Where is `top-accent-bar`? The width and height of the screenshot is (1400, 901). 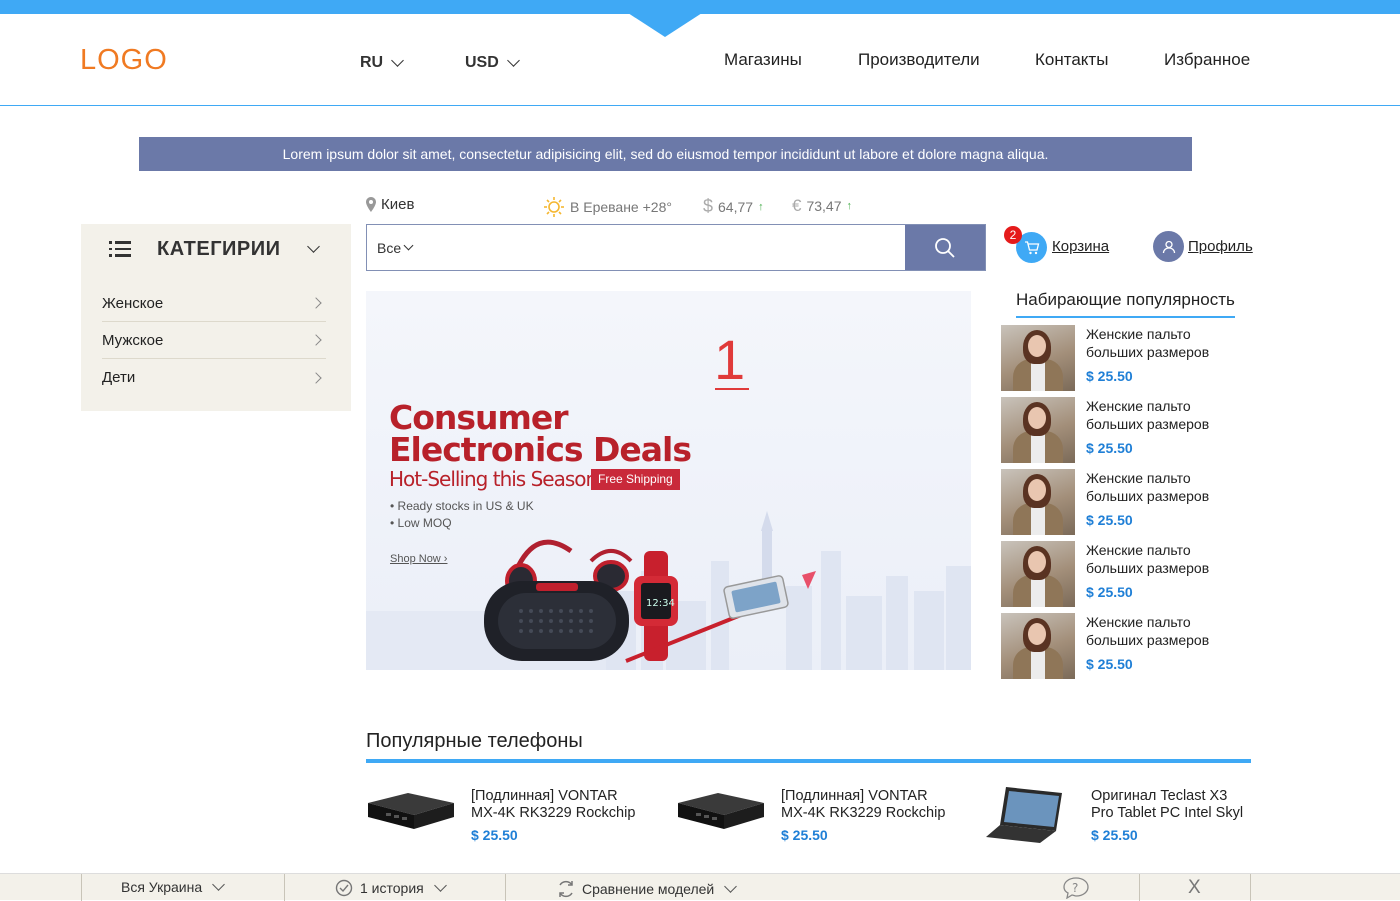
top-accent-bar is located at coordinates (700, 7).